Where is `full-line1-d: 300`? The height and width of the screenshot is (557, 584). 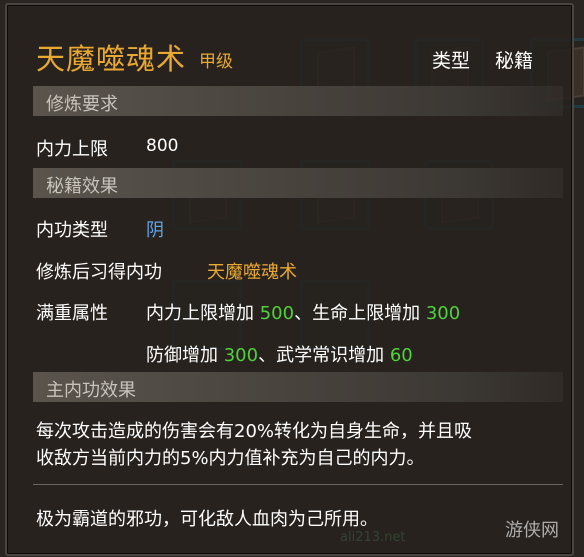 full-line1-d: 300 is located at coordinates (443, 313).